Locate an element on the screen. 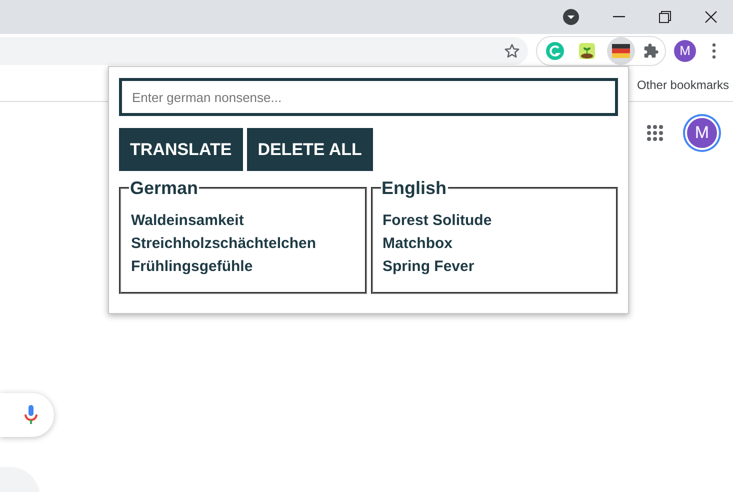 The width and height of the screenshot is (733, 492). word-item: Waldeinsamkeit is located at coordinates (188, 221).